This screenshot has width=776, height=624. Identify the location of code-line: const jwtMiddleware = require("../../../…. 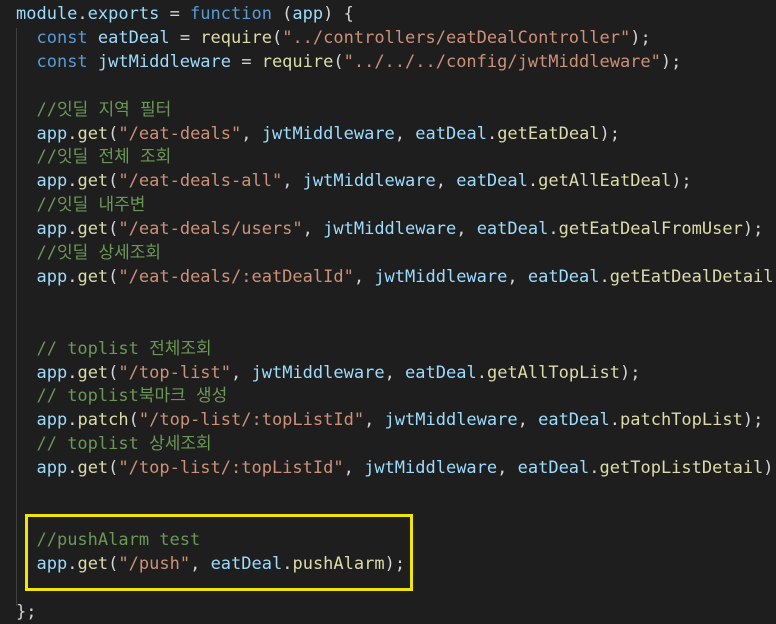
(348, 62).